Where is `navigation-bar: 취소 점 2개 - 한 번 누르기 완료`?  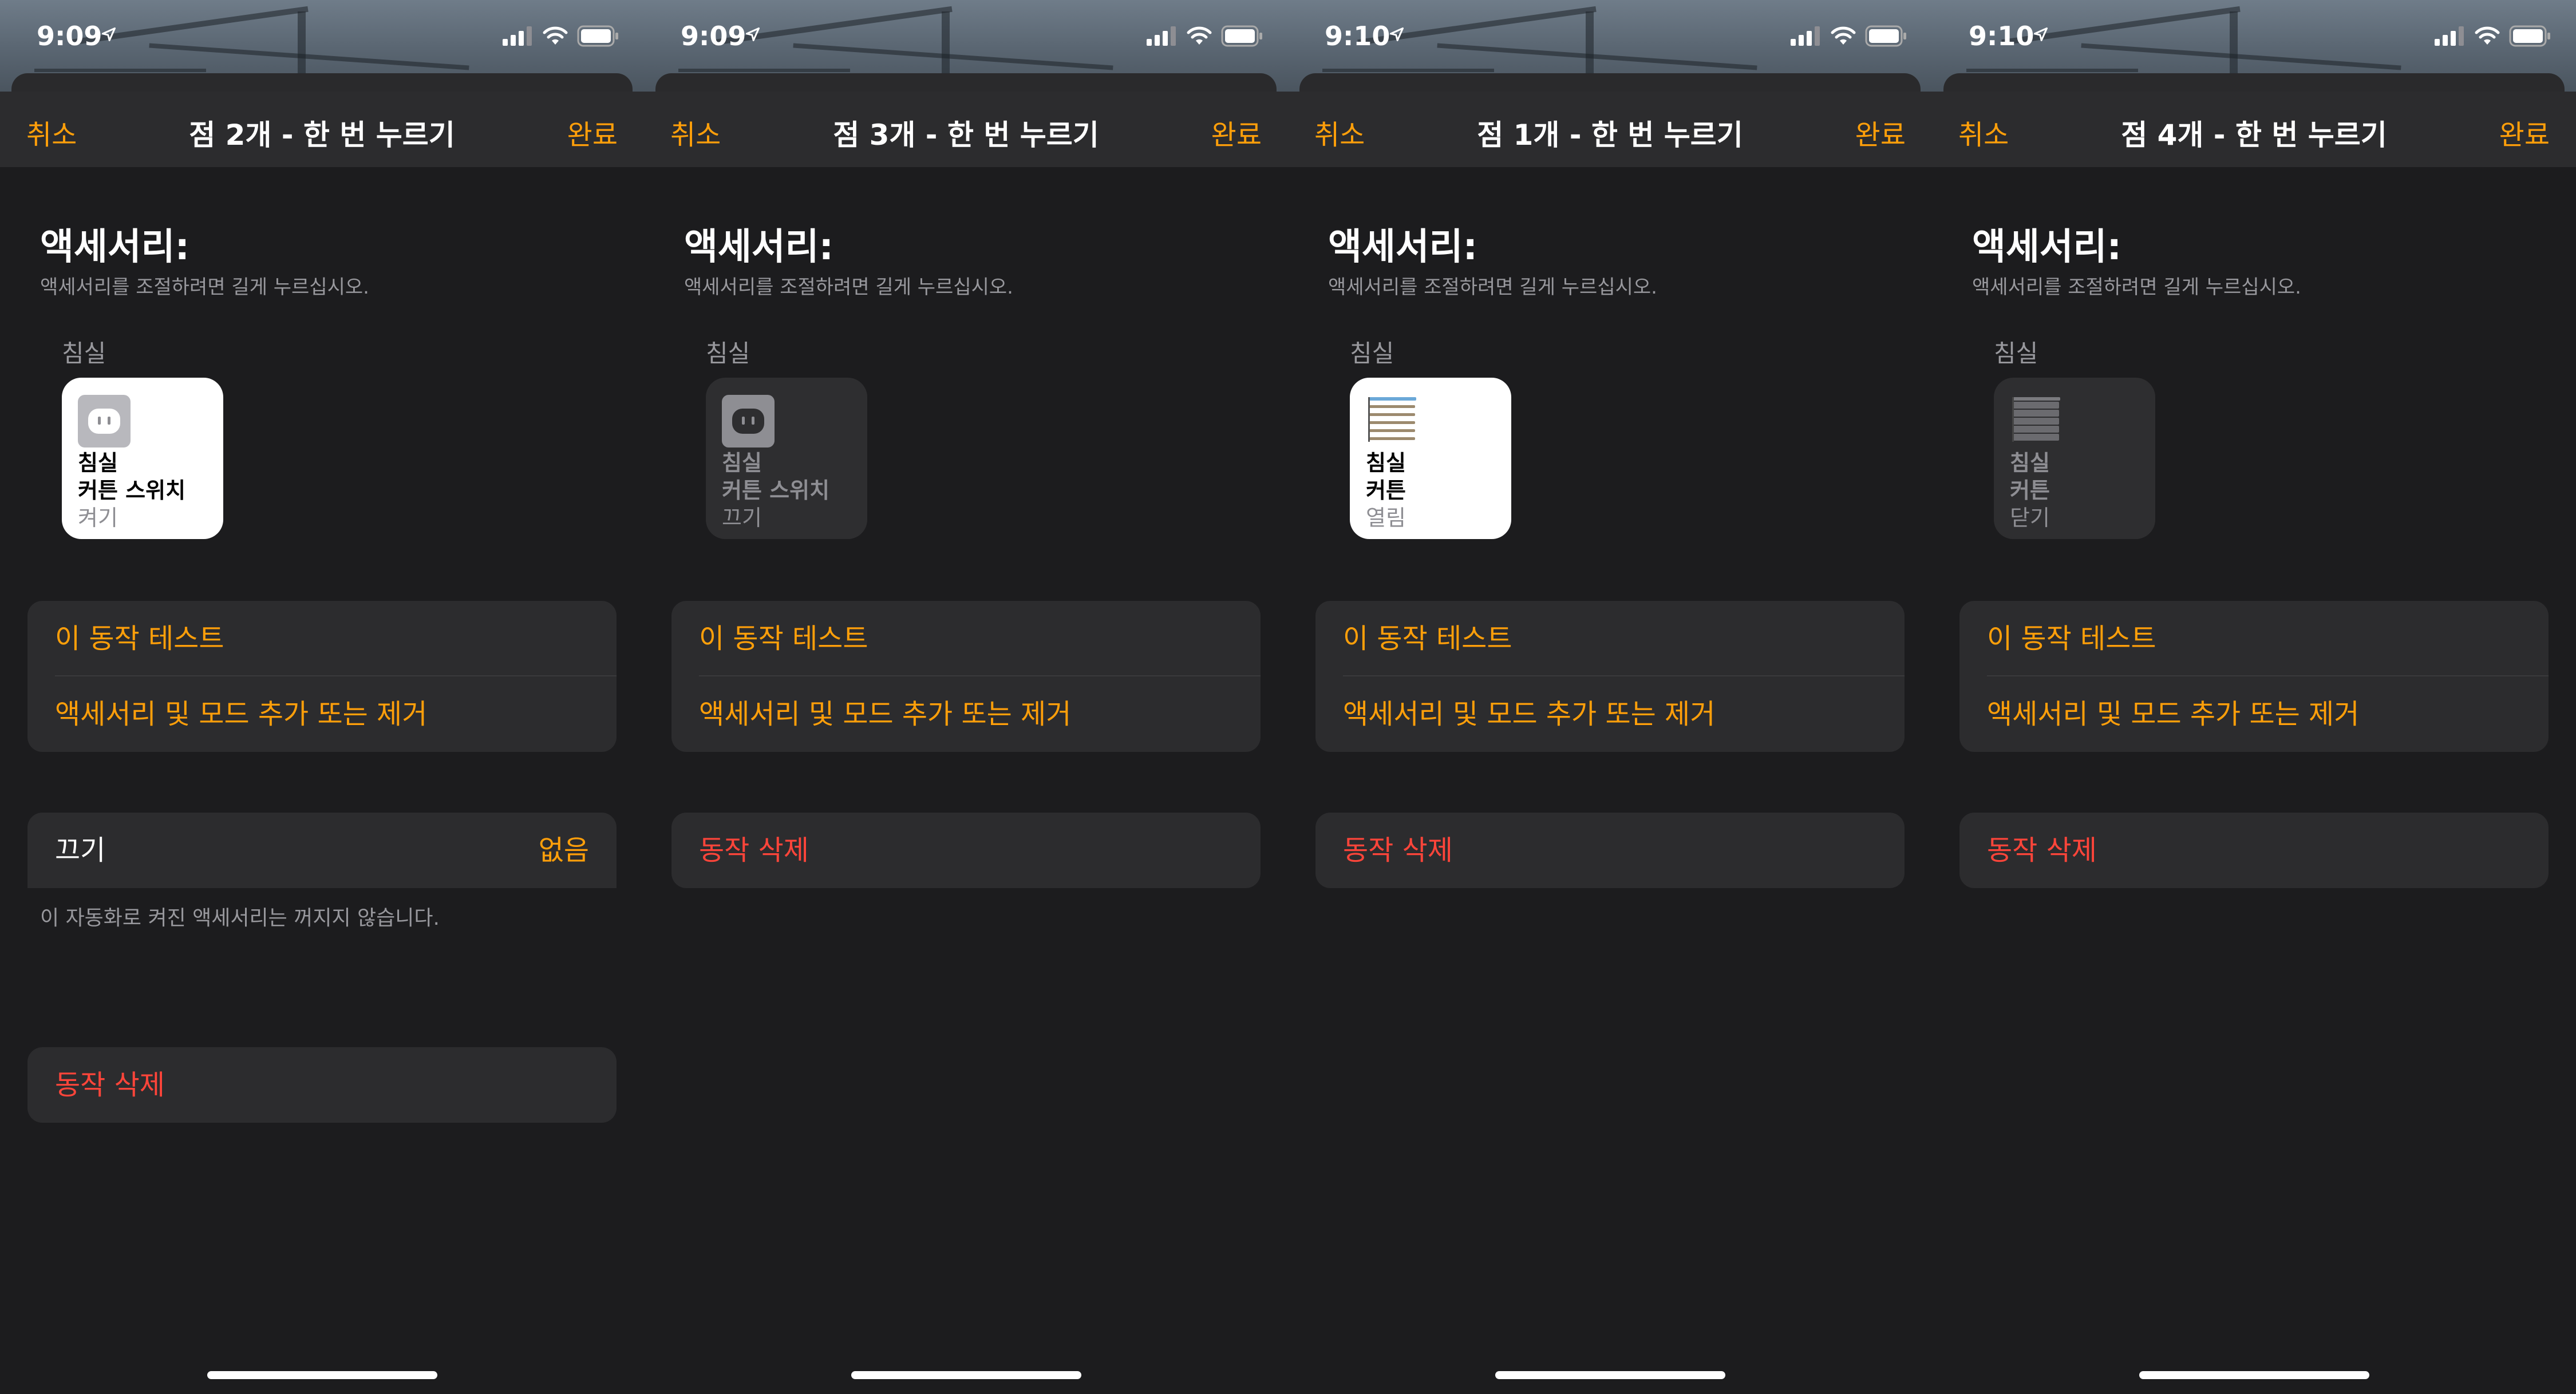
navigation-bar: 취소 점 2개 - 한 번 누르기 완료 is located at coordinates (322, 129).